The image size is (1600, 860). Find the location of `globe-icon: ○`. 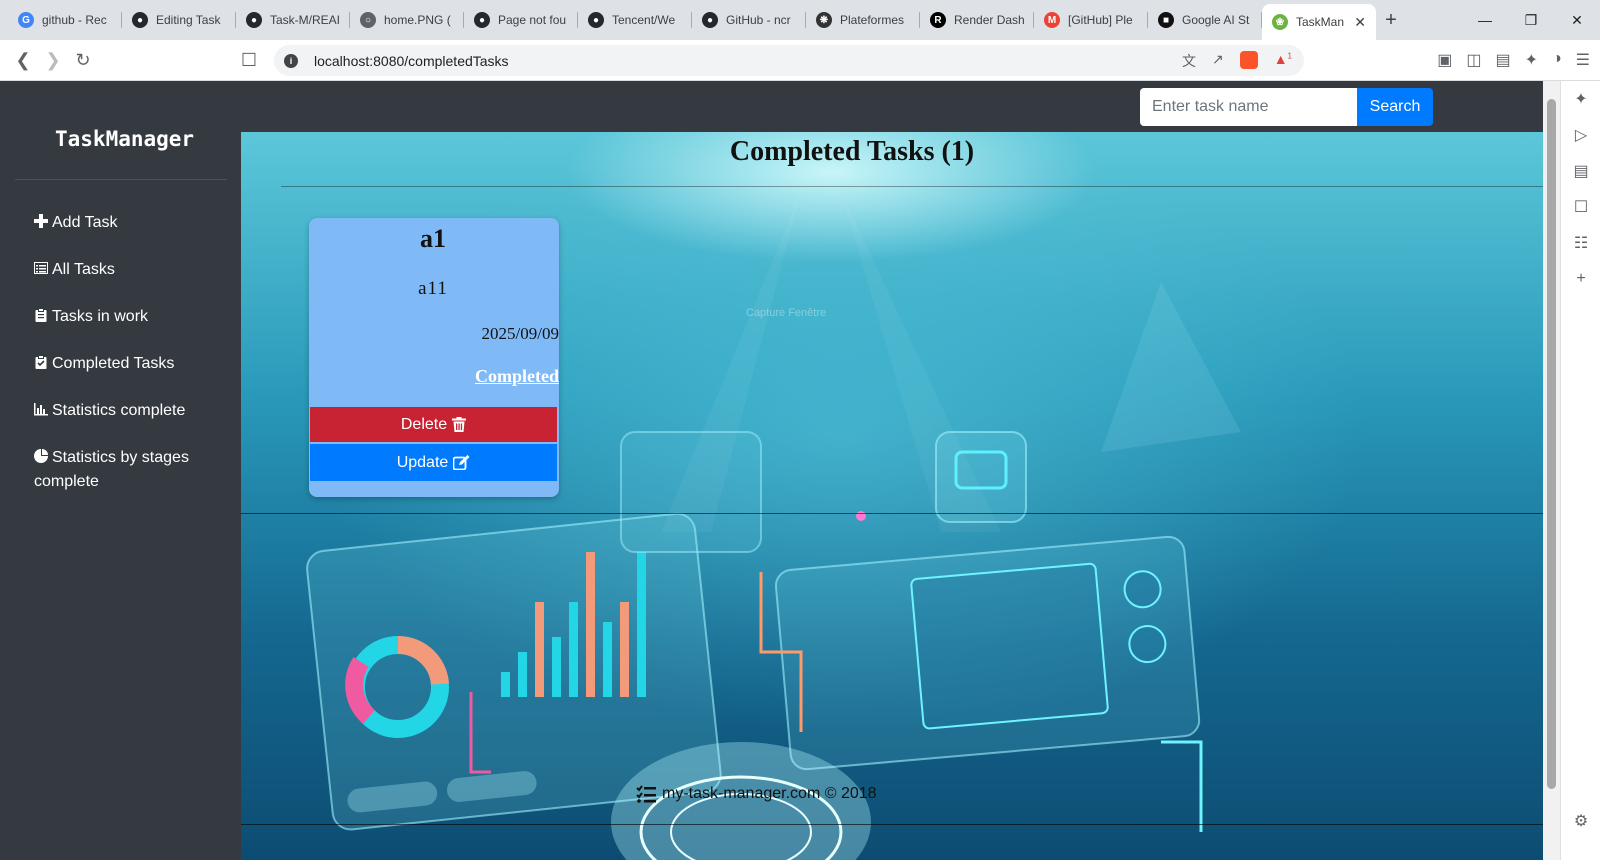

globe-icon: ○ is located at coordinates (368, 20).